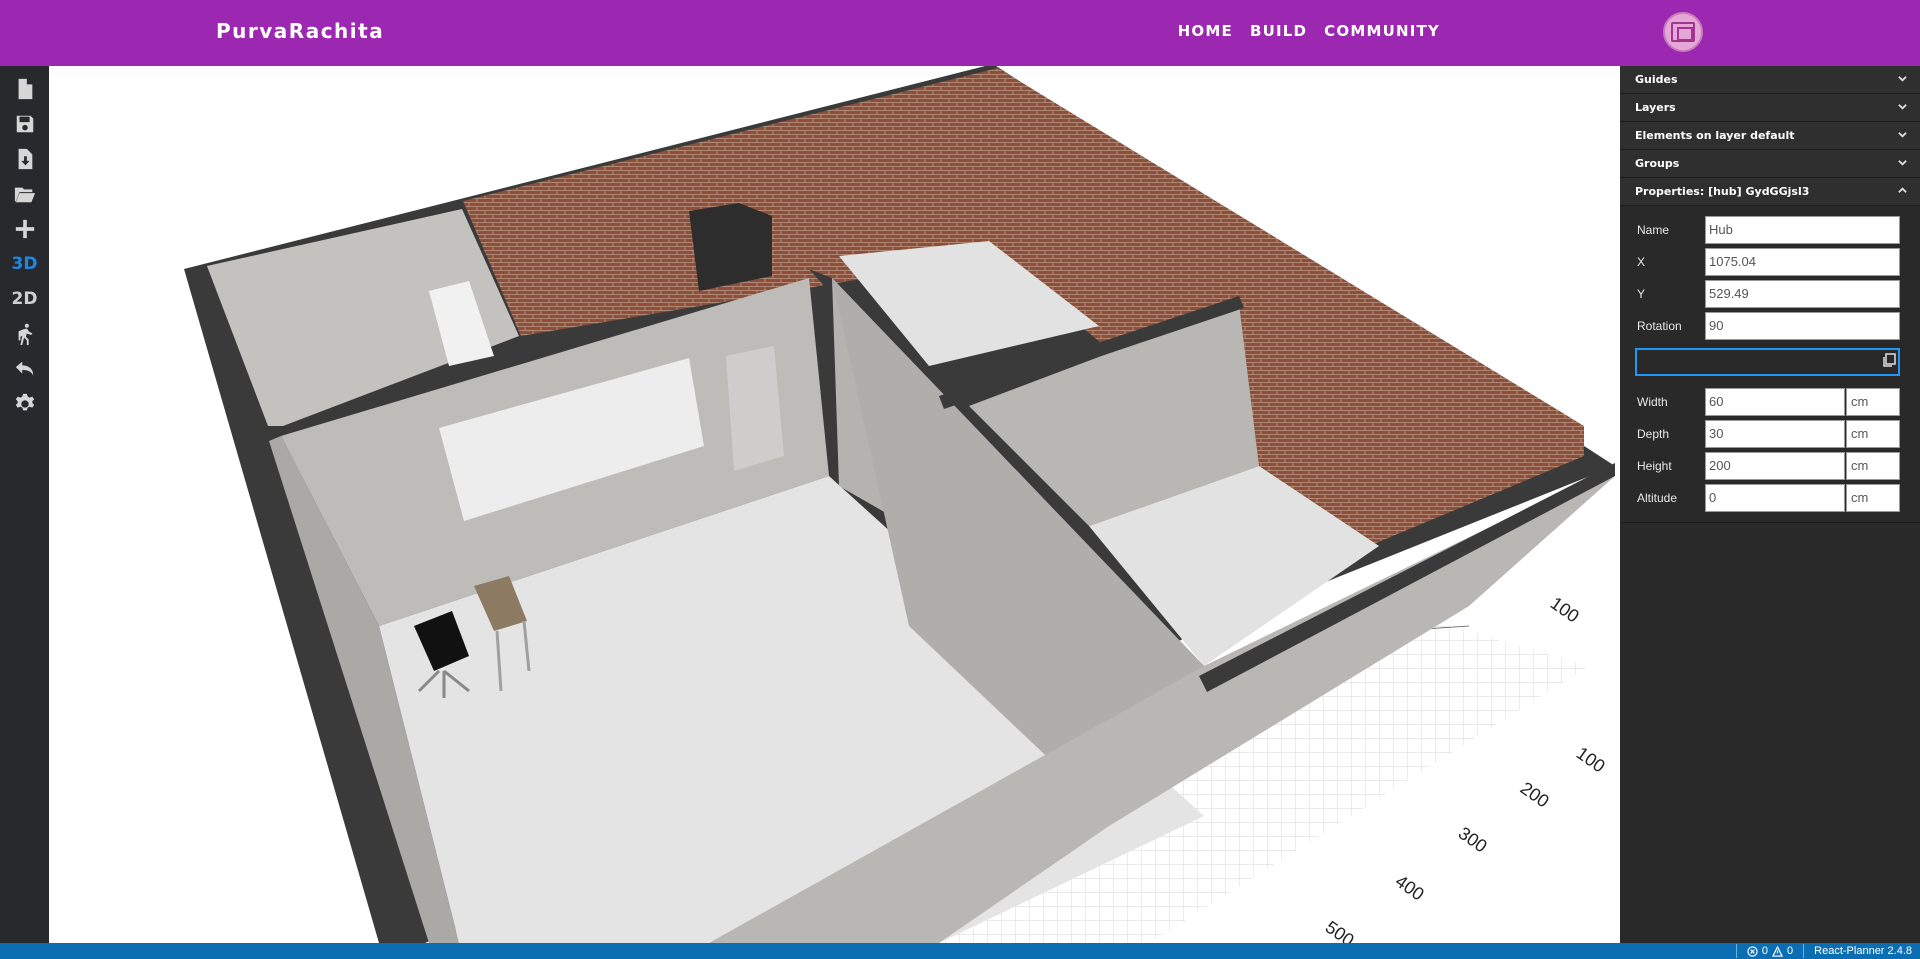 This screenshot has width=1920, height=959. Describe the element at coordinates (1775, 434) in the screenshot. I see `depth-input: 30` at that location.